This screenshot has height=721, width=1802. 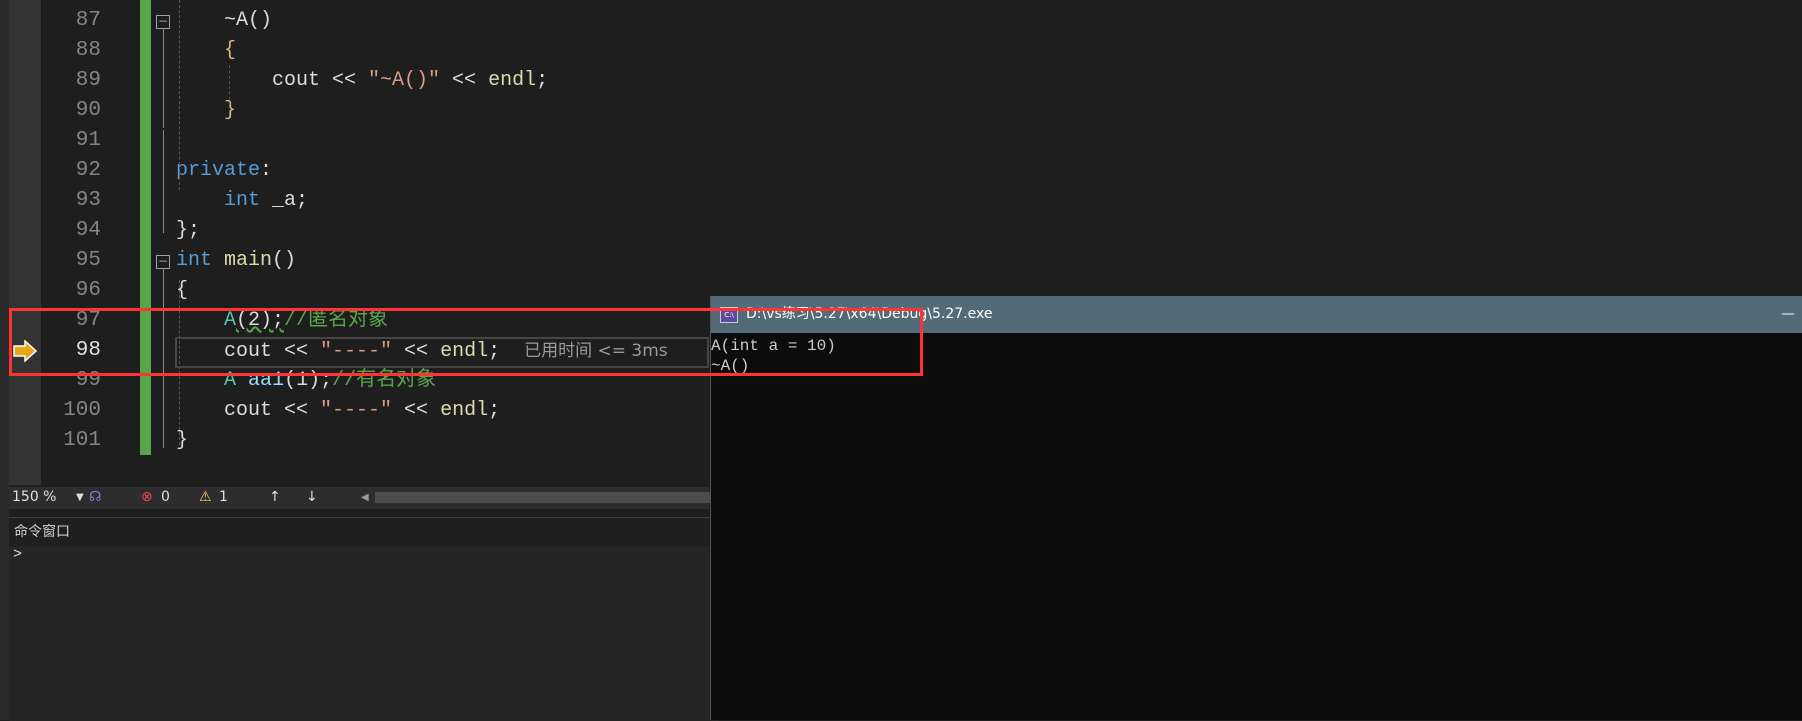 I want to click on glyph-margin, so click(x=25, y=242).